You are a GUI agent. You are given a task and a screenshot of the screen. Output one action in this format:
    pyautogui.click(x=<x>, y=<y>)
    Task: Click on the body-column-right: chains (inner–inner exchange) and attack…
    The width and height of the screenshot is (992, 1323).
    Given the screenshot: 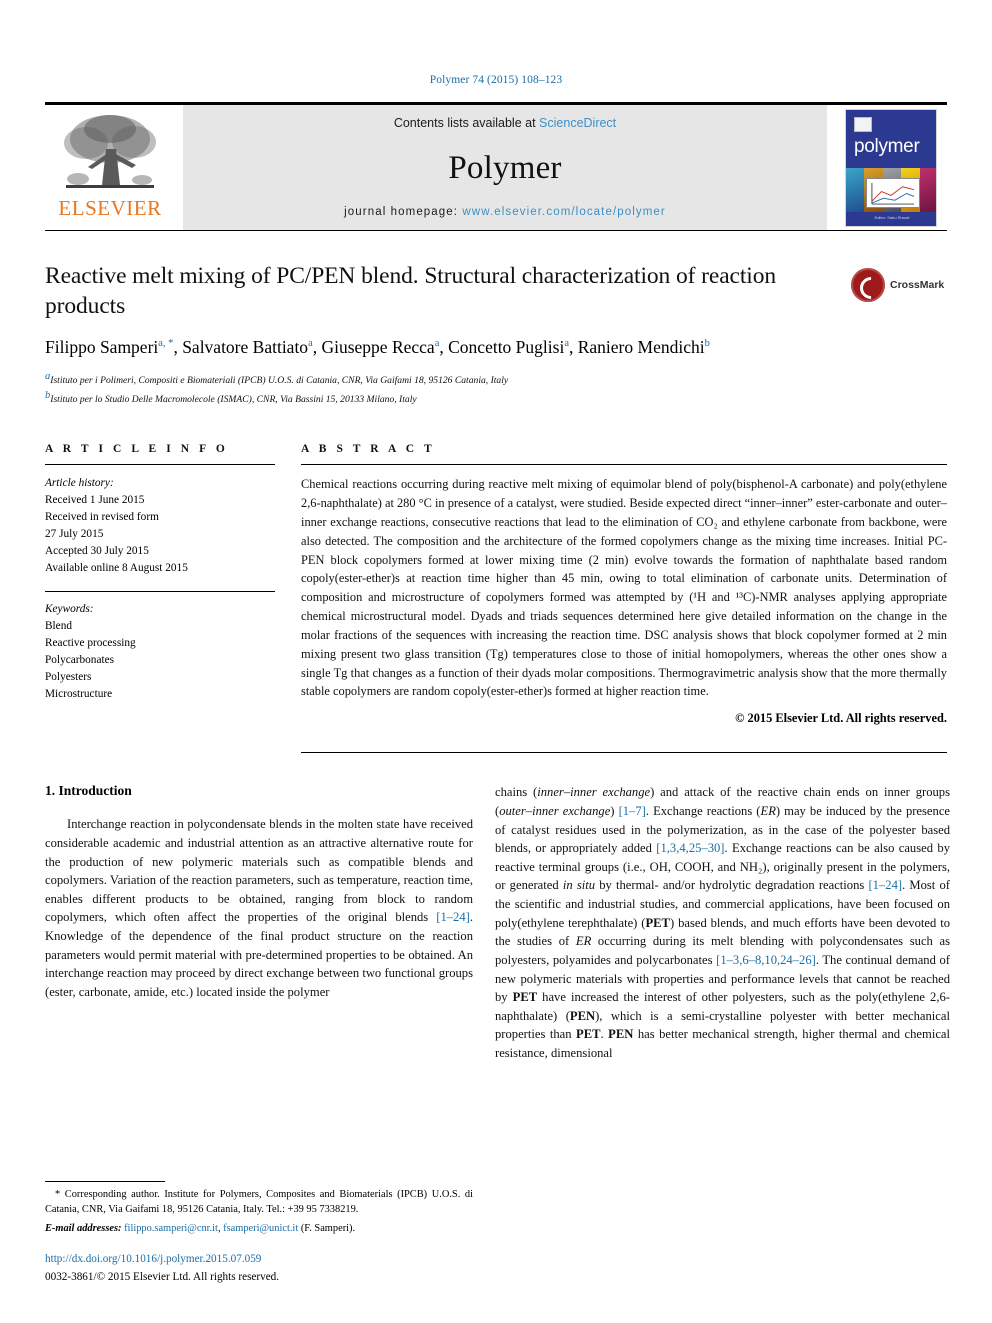 What is the action you would take?
    pyautogui.click(x=722, y=922)
    